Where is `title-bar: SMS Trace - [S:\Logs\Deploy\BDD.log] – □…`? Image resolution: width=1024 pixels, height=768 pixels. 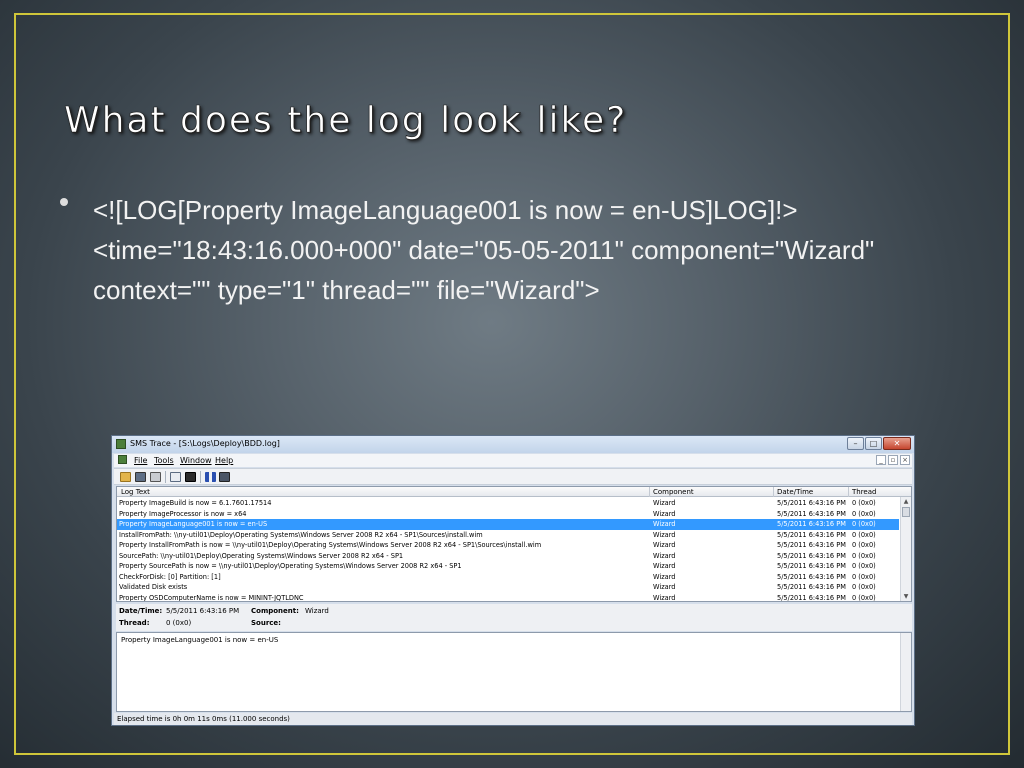 title-bar: SMS Trace - [S:\Logs\Deploy\BDD.log] – □… is located at coordinates (513, 444).